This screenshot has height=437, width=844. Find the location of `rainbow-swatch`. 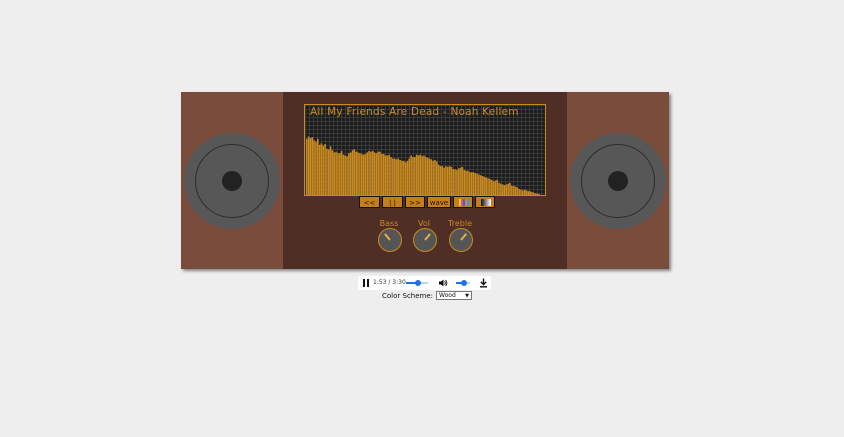

rainbow-swatch is located at coordinates (464, 202).